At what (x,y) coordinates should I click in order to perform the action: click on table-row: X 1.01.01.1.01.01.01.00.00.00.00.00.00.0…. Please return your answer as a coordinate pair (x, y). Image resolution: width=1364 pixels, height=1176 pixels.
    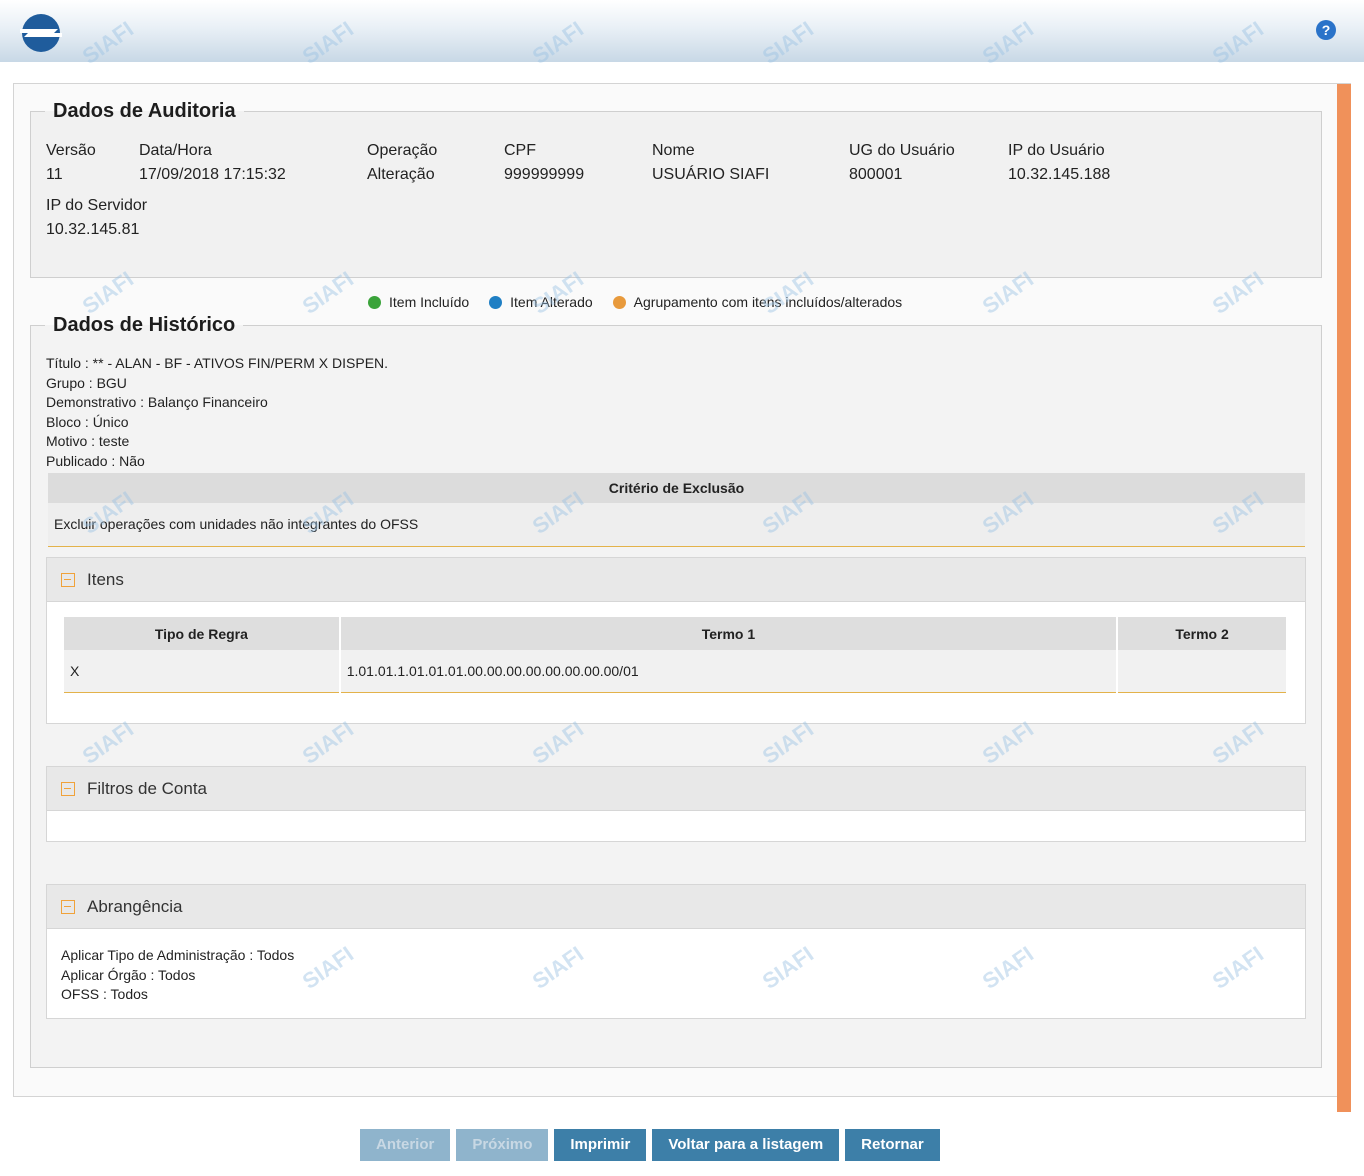
    Looking at the image, I should click on (676, 671).